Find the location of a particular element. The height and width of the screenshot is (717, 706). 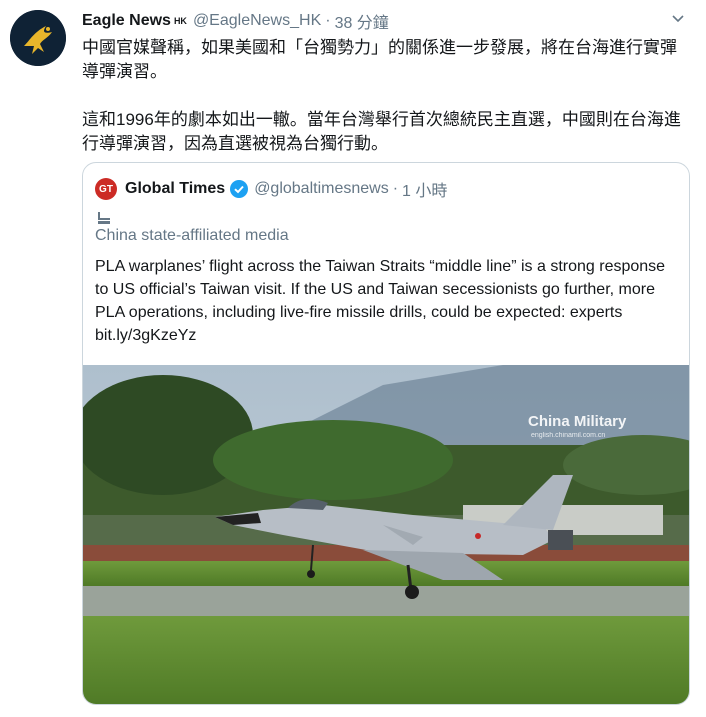

author-handle: @EagleNews_HK is located at coordinates (257, 21).